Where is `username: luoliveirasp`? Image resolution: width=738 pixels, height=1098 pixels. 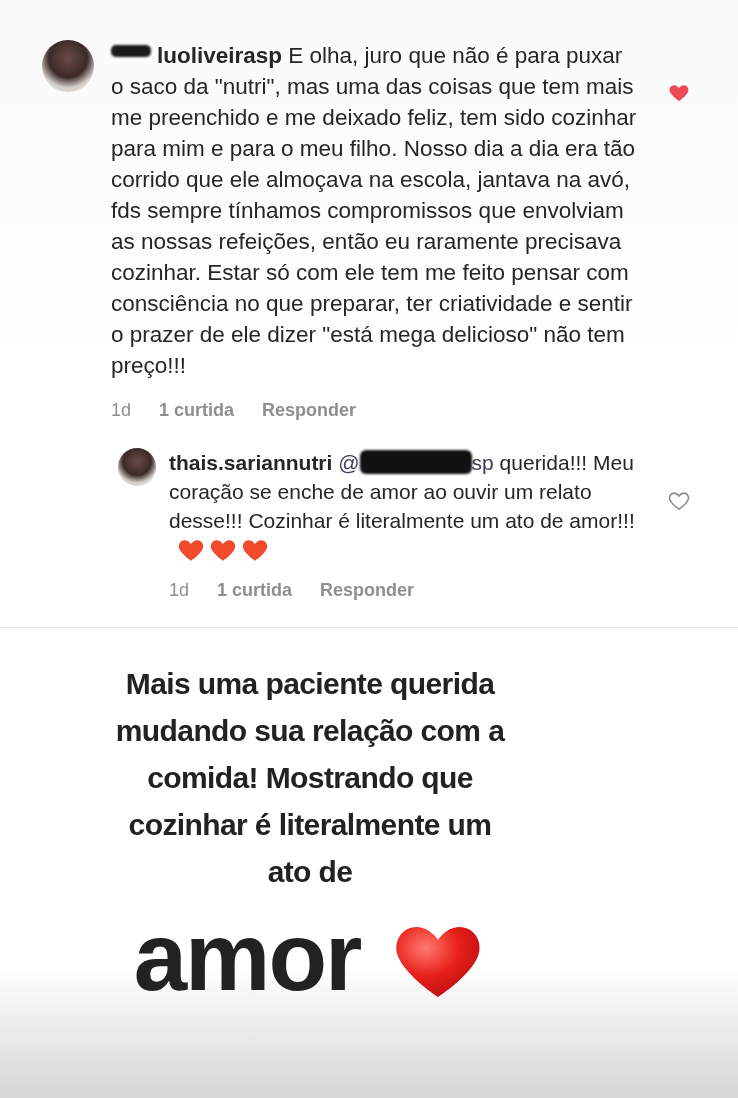 username: luoliveirasp is located at coordinates (220, 56).